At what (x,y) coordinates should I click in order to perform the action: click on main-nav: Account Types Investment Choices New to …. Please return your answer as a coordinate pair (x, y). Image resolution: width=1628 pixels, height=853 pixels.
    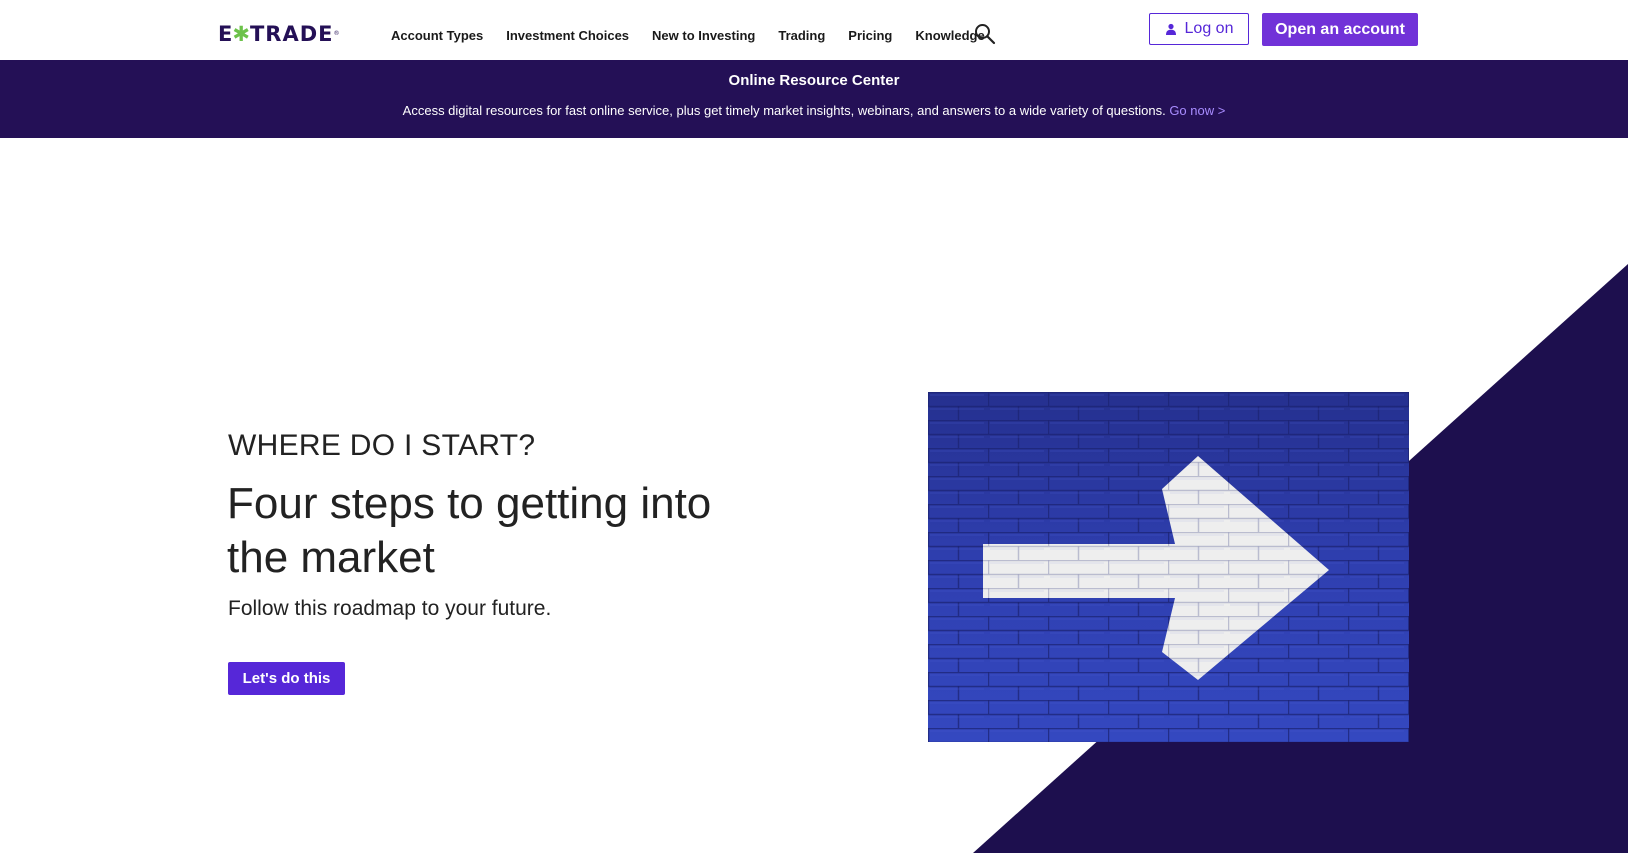
    Looking at the image, I should click on (699, 35).